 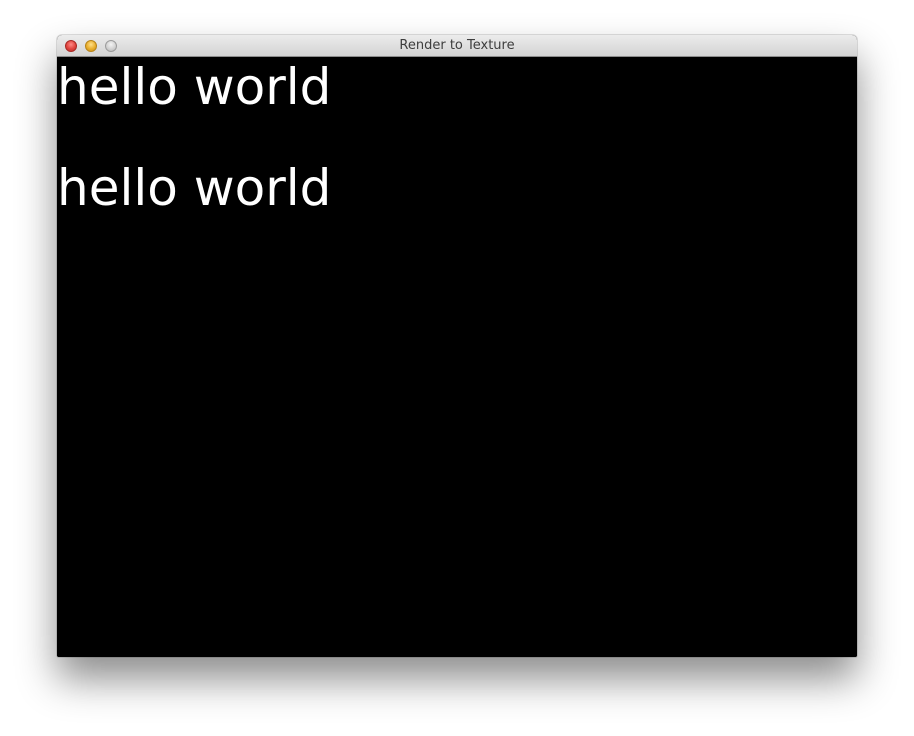 I want to click on window-title: Render to Texture, so click(x=457, y=45).